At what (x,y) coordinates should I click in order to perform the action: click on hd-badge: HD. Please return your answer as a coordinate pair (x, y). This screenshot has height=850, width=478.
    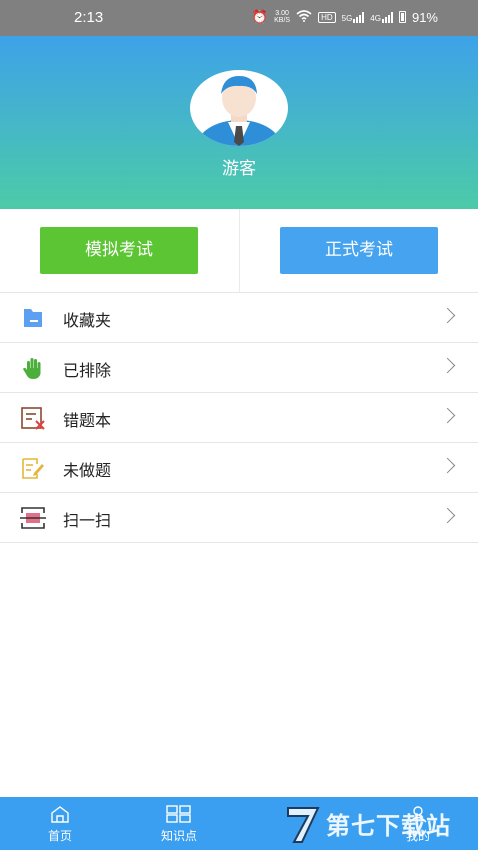
    Looking at the image, I should click on (327, 17).